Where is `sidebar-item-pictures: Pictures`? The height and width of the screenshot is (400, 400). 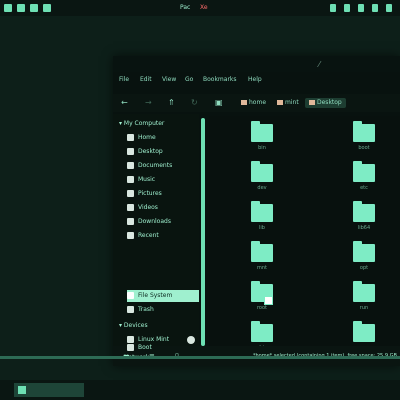 sidebar-item-pictures: Pictures is located at coordinates (162, 194).